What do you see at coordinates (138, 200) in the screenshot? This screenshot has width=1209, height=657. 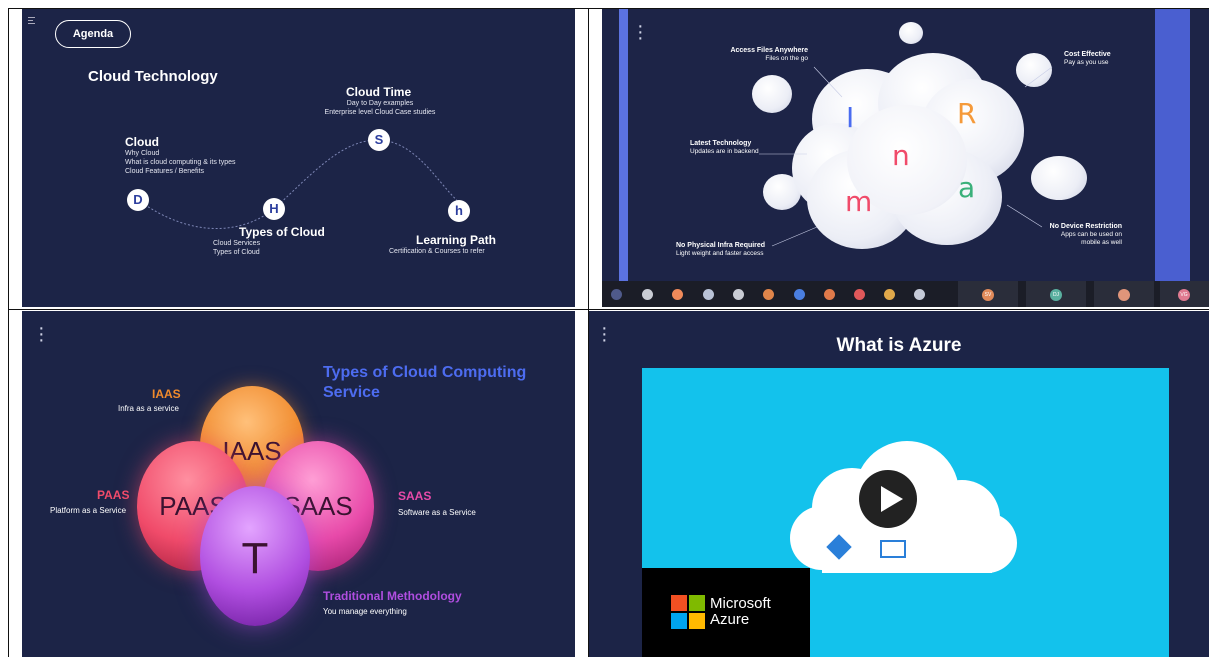 I see `node-d: D` at bounding box center [138, 200].